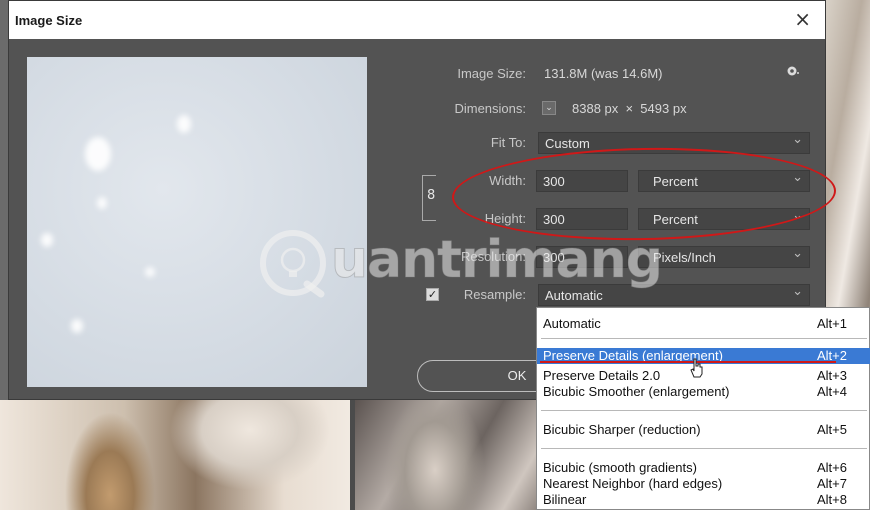 Image resolution: width=870 pixels, height=510 pixels. I want to click on menu-item-label: Bilinear, so click(565, 499).